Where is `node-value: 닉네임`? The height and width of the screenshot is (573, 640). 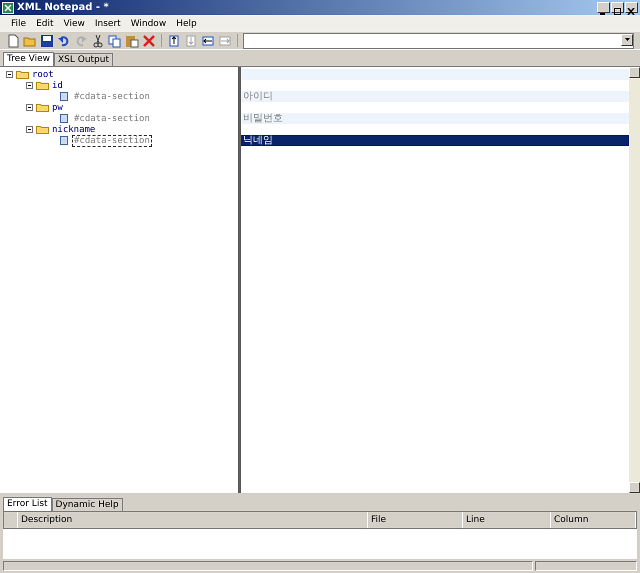
node-value: 닉네임 is located at coordinates (435, 140).